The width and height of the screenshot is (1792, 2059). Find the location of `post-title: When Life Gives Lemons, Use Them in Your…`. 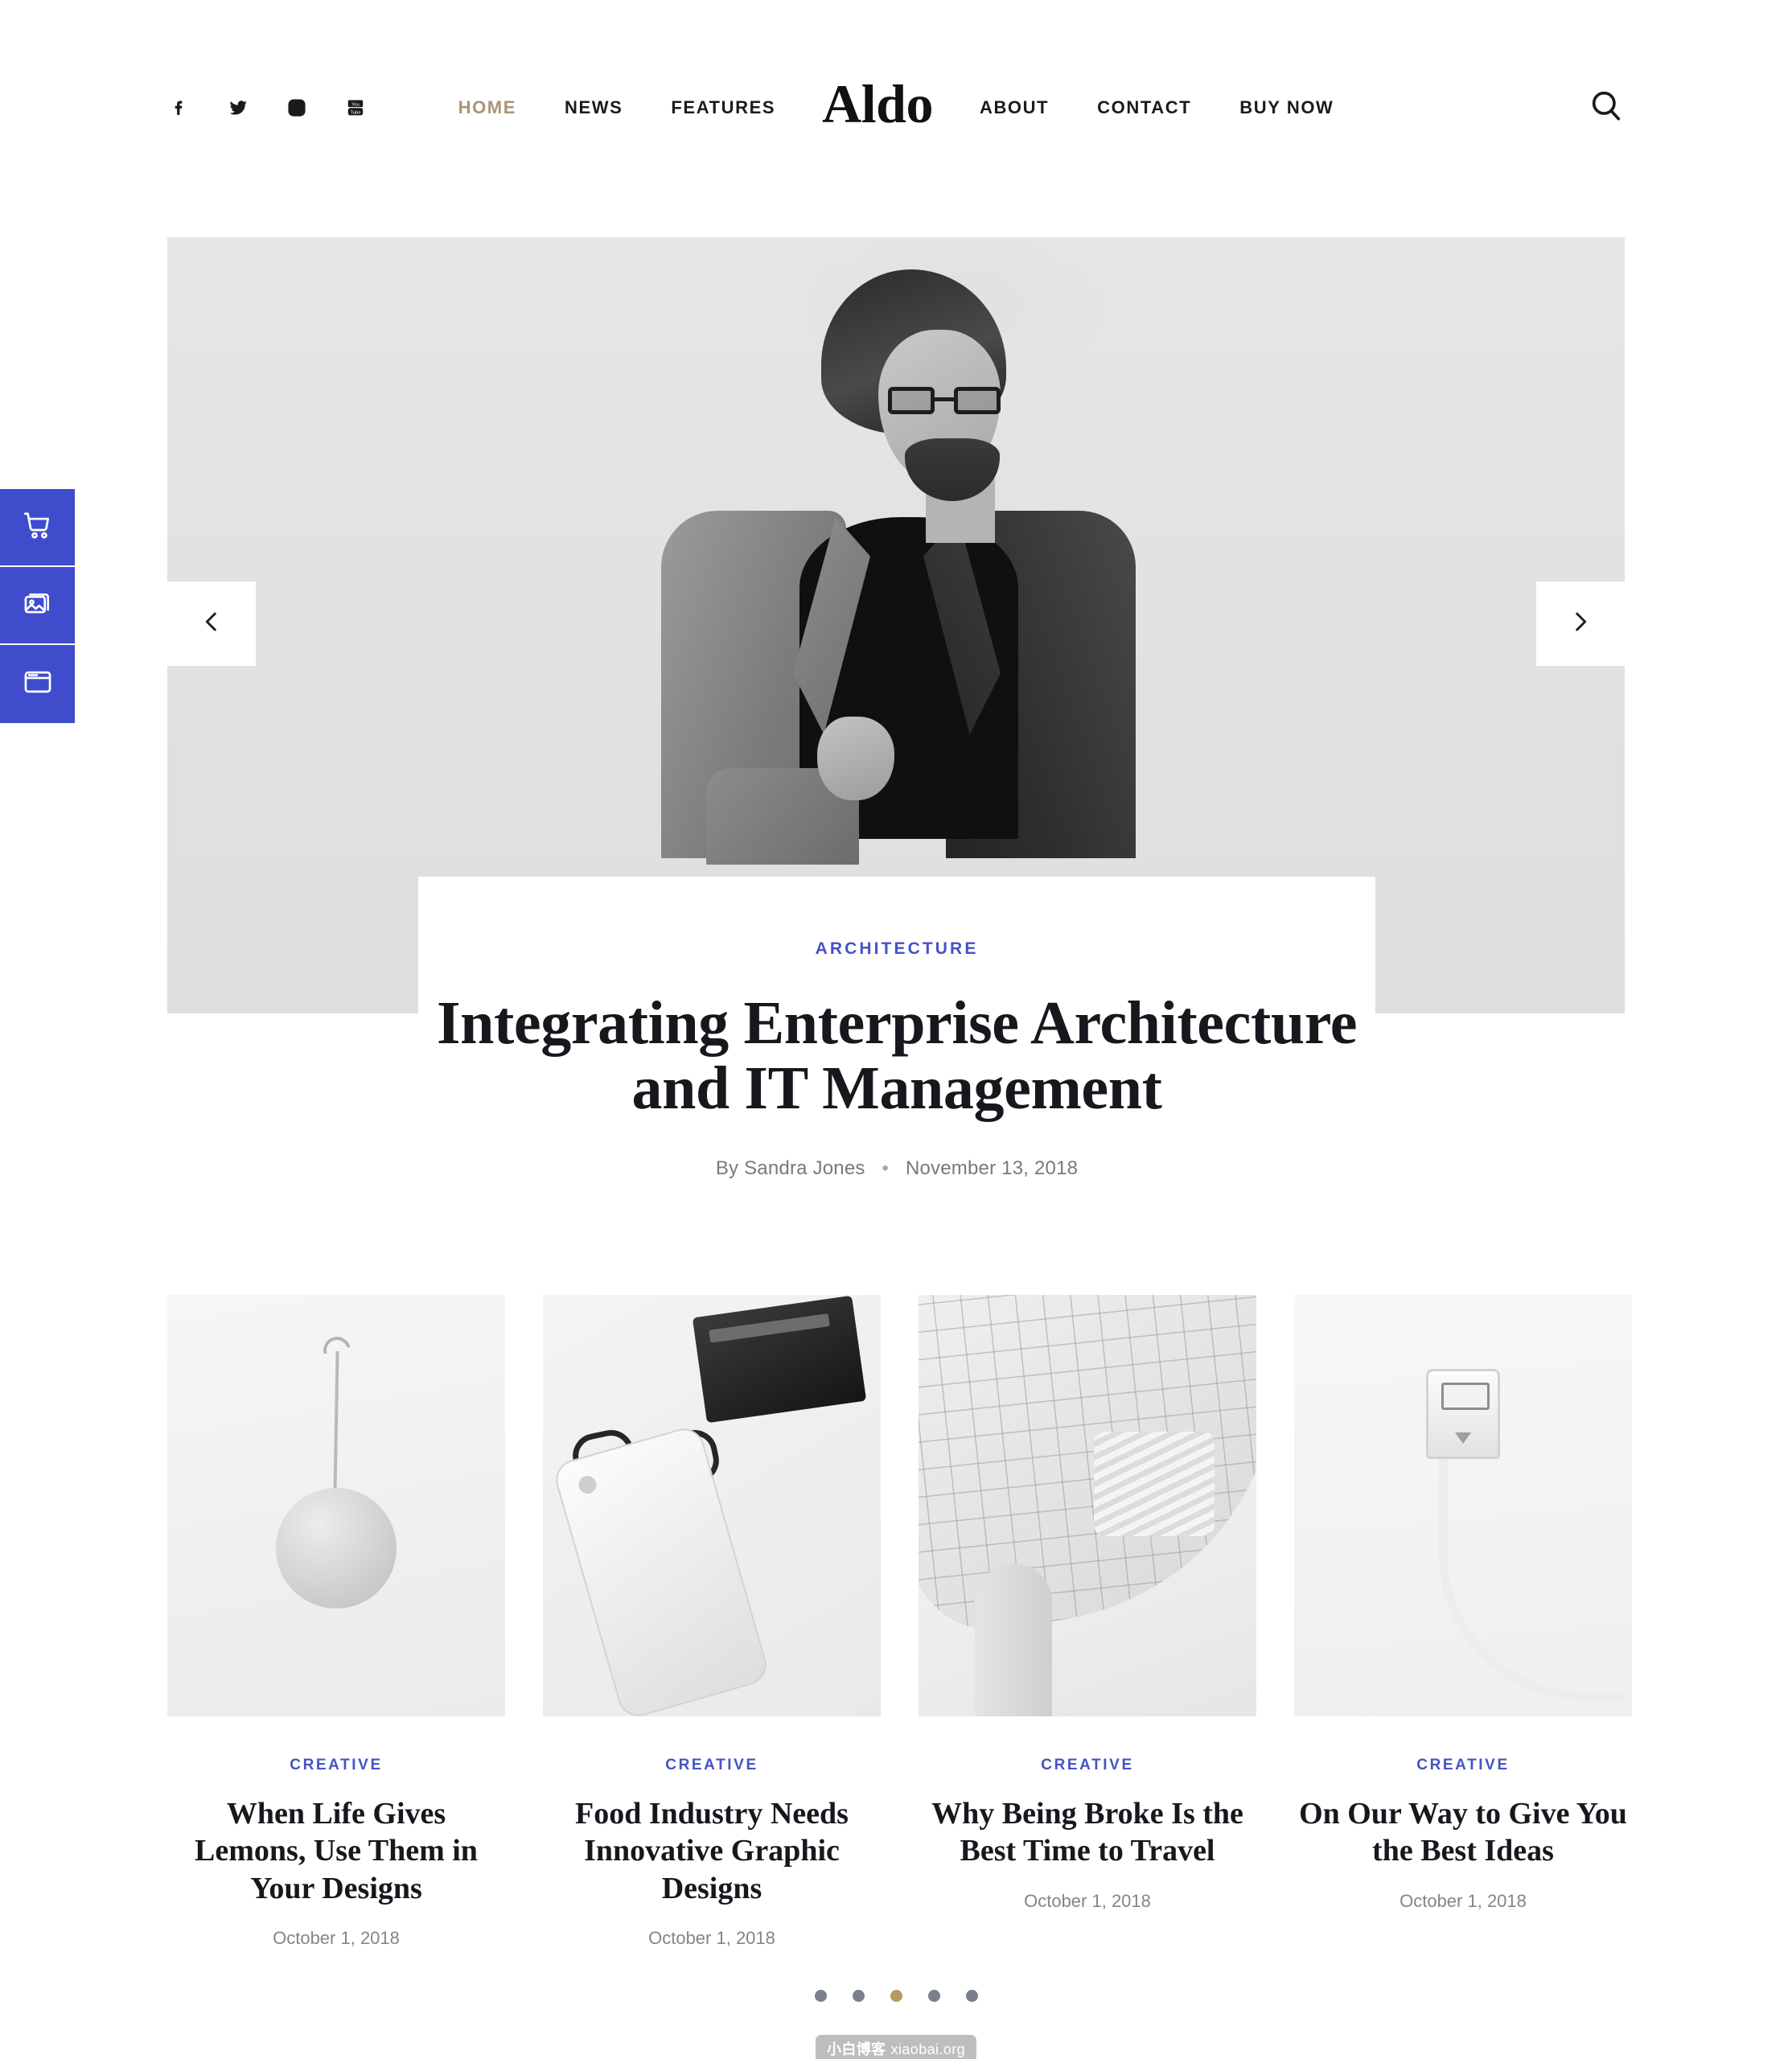

post-title: When Life Gives Lemons, Use Them in Your… is located at coordinates (336, 1851).